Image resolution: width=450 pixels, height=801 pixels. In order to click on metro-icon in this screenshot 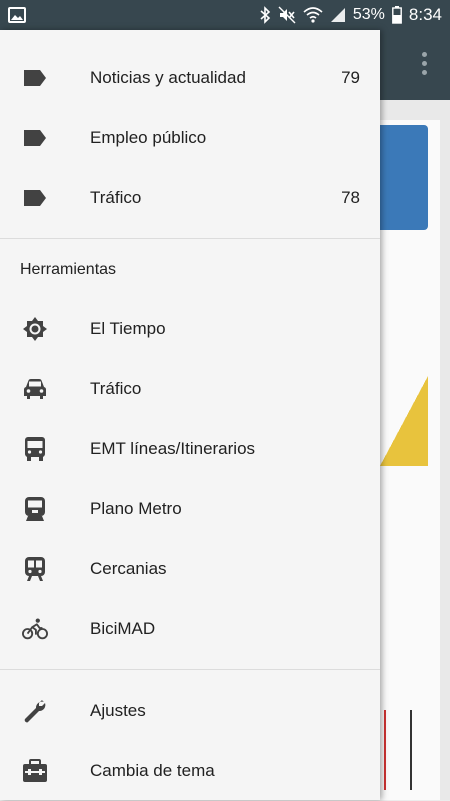, I will do `click(35, 509)`.